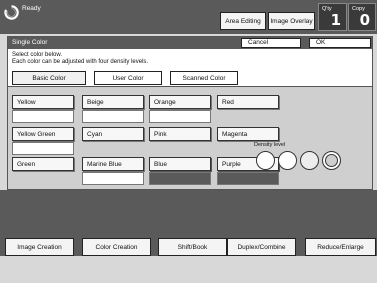  Describe the element at coordinates (37, 55) in the screenshot. I see `instruction-line-1: Select color below.` at that location.